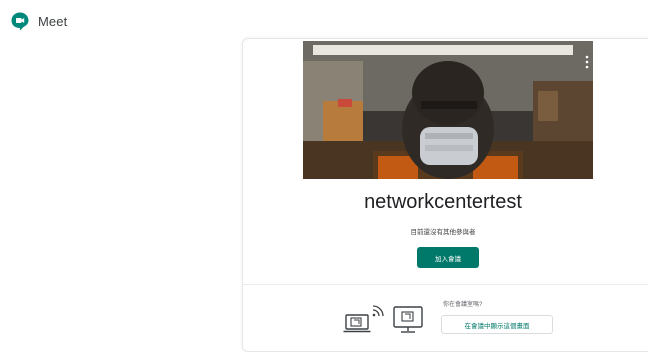  I want to click on participants-status: 目前還沒有其他參與者, so click(443, 232).